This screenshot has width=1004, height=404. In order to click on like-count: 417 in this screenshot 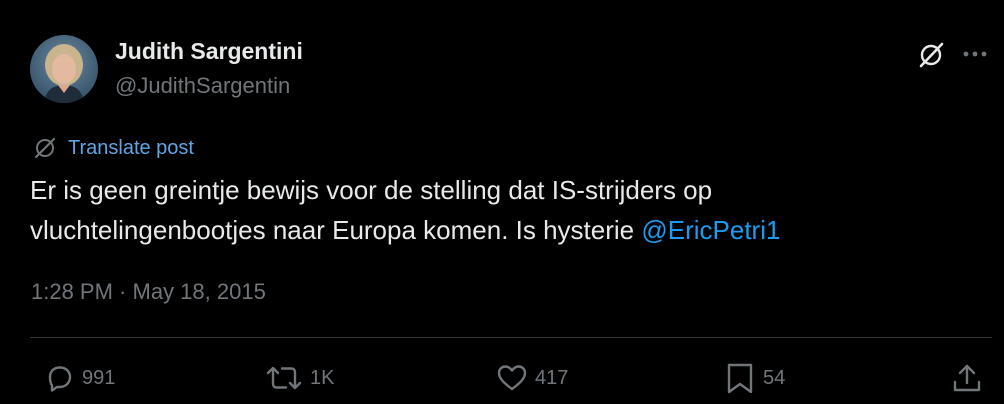, I will do `click(552, 377)`.